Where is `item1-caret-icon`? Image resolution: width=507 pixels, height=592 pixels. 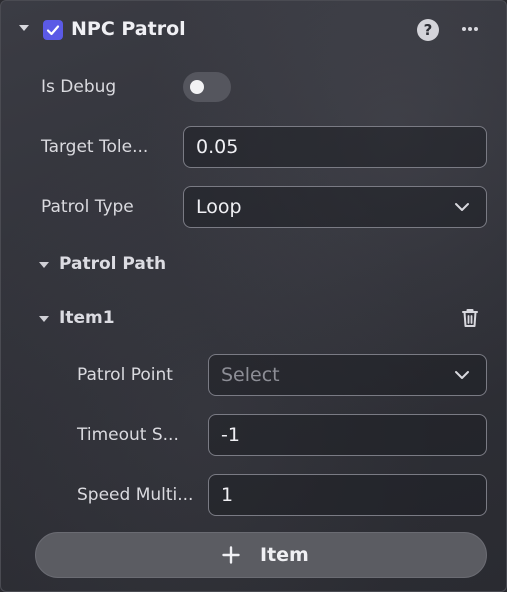 item1-caret-icon is located at coordinates (44, 319).